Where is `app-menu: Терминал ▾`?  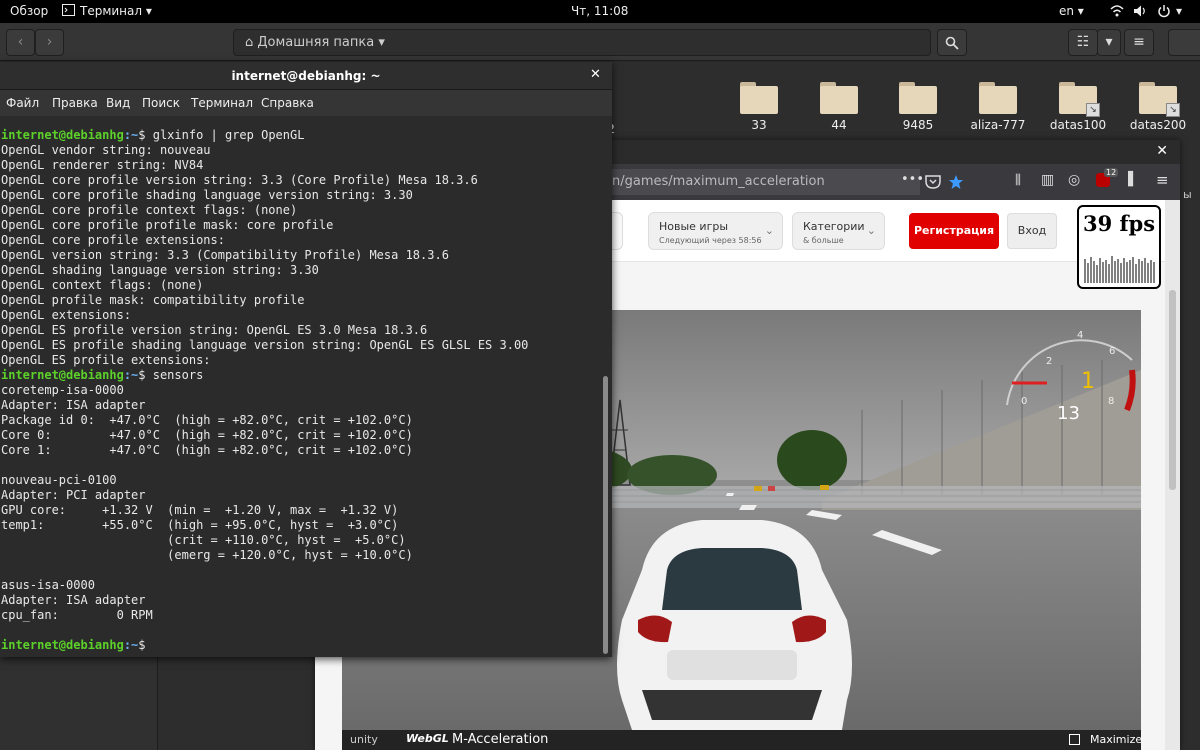
app-menu: Терминал ▾ is located at coordinates (116, 11).